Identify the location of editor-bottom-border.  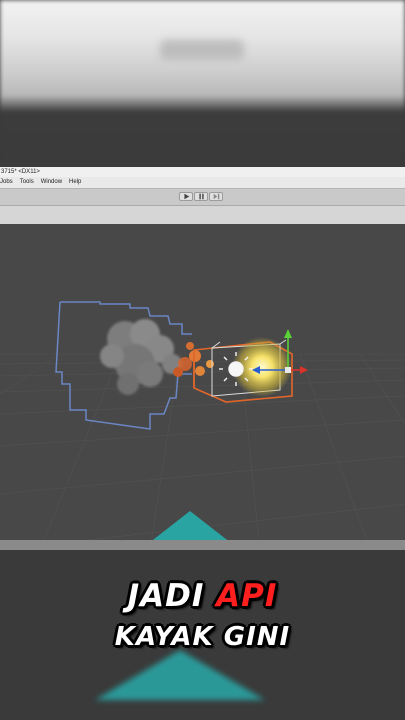
(202, 545).